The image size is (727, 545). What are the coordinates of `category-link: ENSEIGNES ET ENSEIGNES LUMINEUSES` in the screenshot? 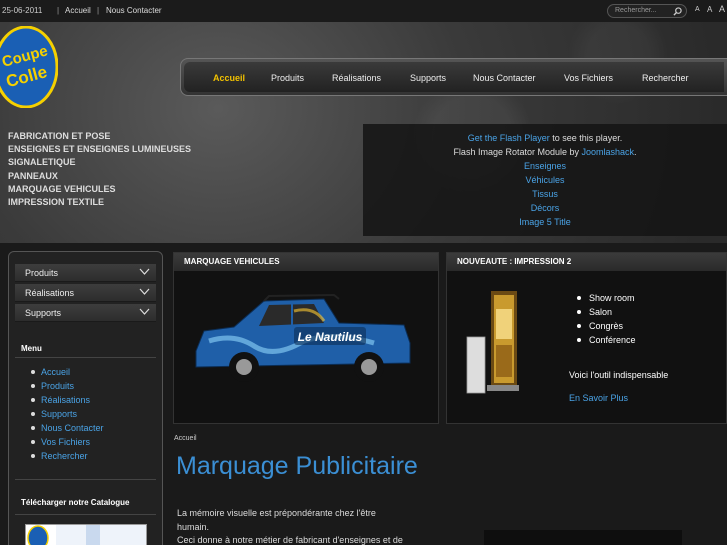 It's located at (99, 149).